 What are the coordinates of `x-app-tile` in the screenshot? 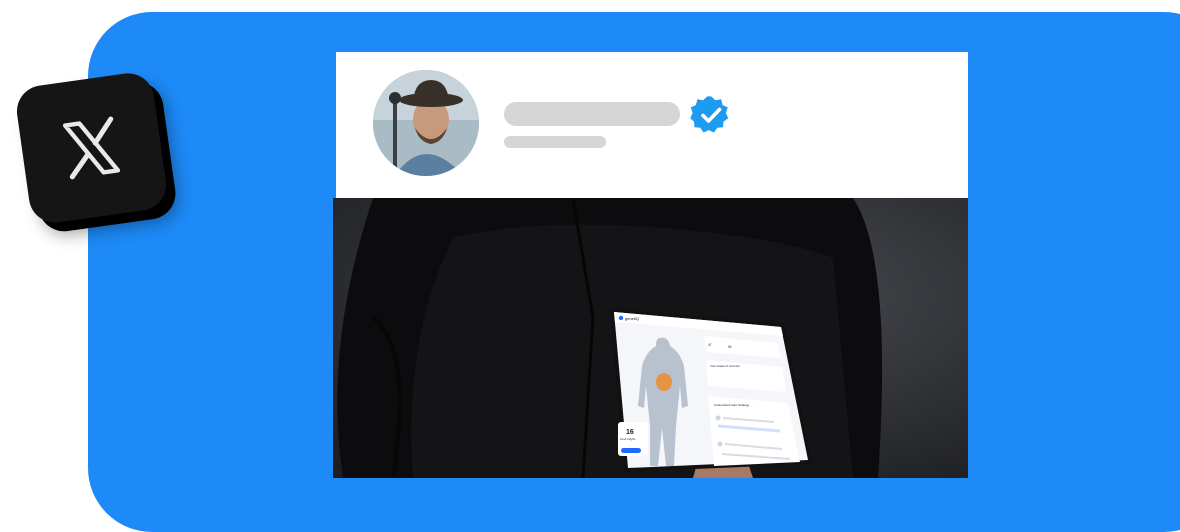 It's located at (99, 157).